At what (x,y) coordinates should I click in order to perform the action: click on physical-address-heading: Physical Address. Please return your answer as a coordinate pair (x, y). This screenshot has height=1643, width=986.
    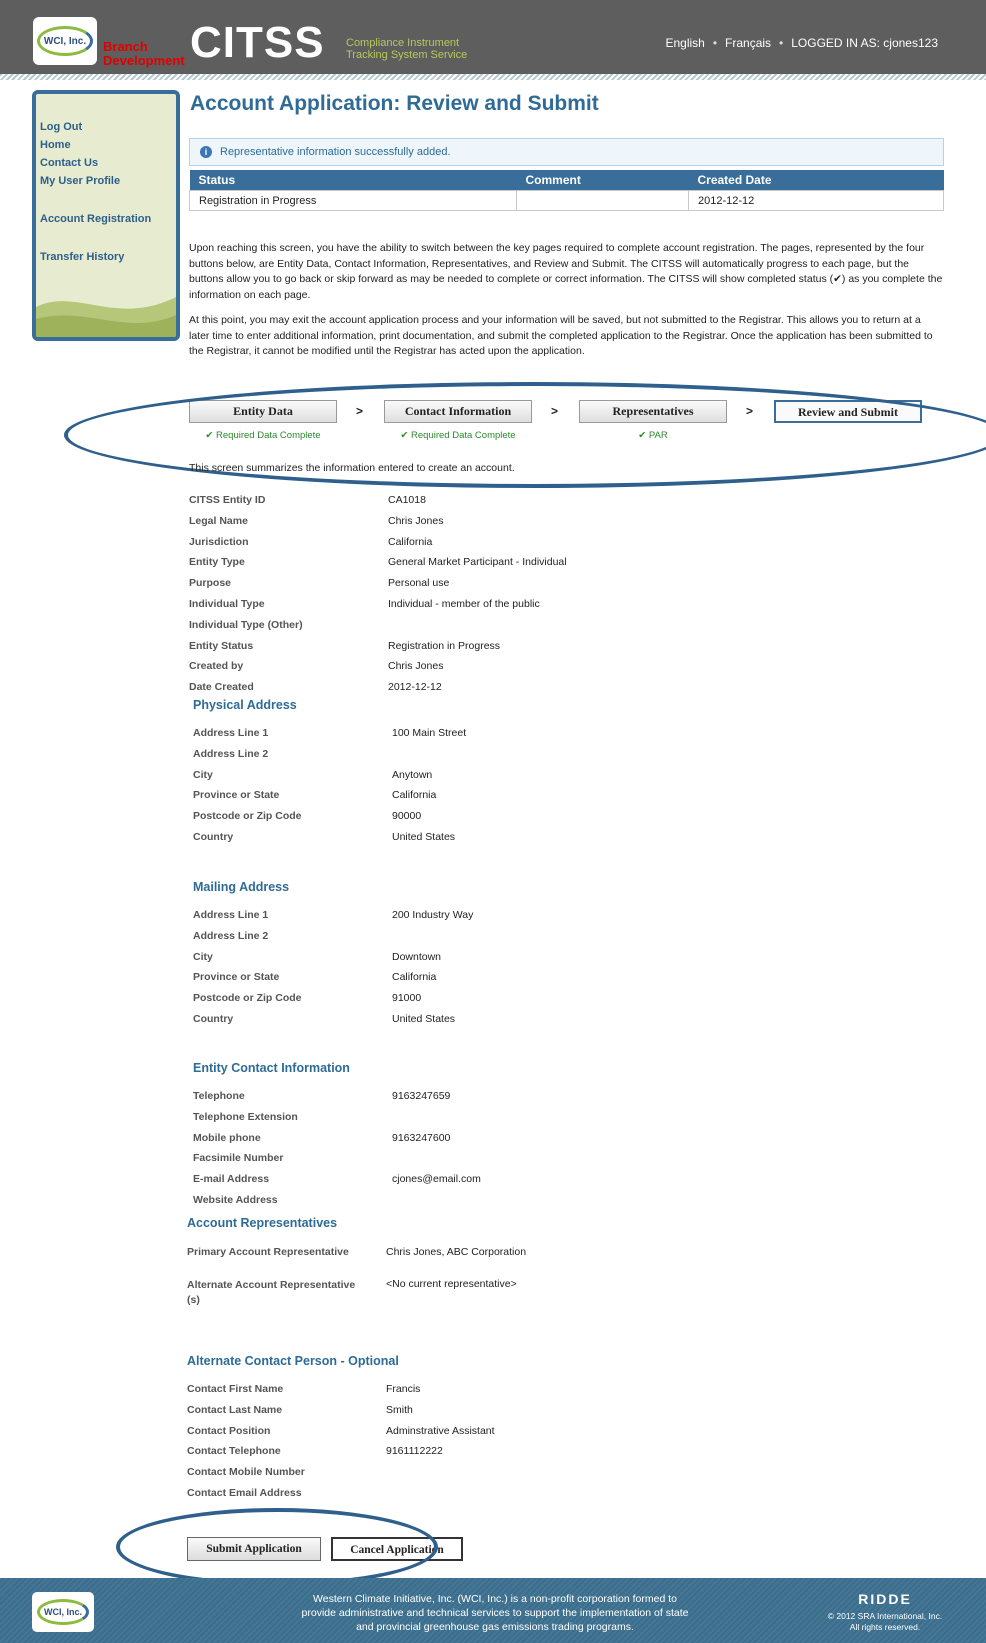
    Looking at the image, I should click on (245, 705).